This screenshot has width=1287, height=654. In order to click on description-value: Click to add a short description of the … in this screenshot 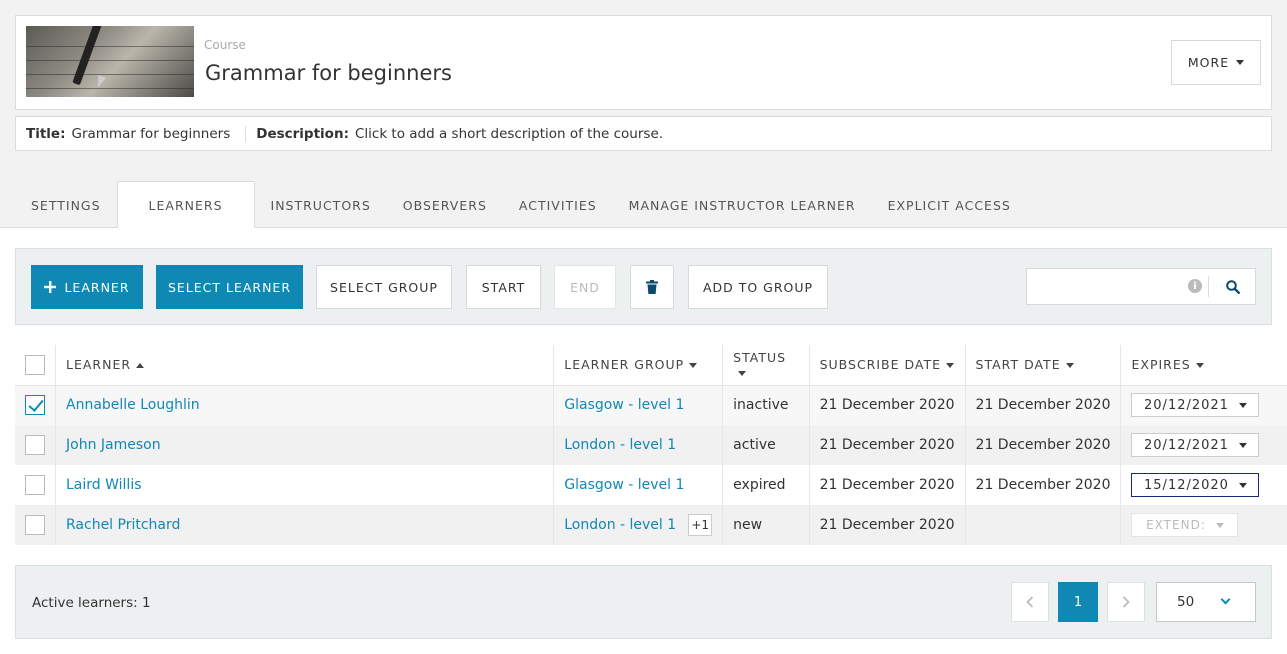, I will do `click(509, 133)`.